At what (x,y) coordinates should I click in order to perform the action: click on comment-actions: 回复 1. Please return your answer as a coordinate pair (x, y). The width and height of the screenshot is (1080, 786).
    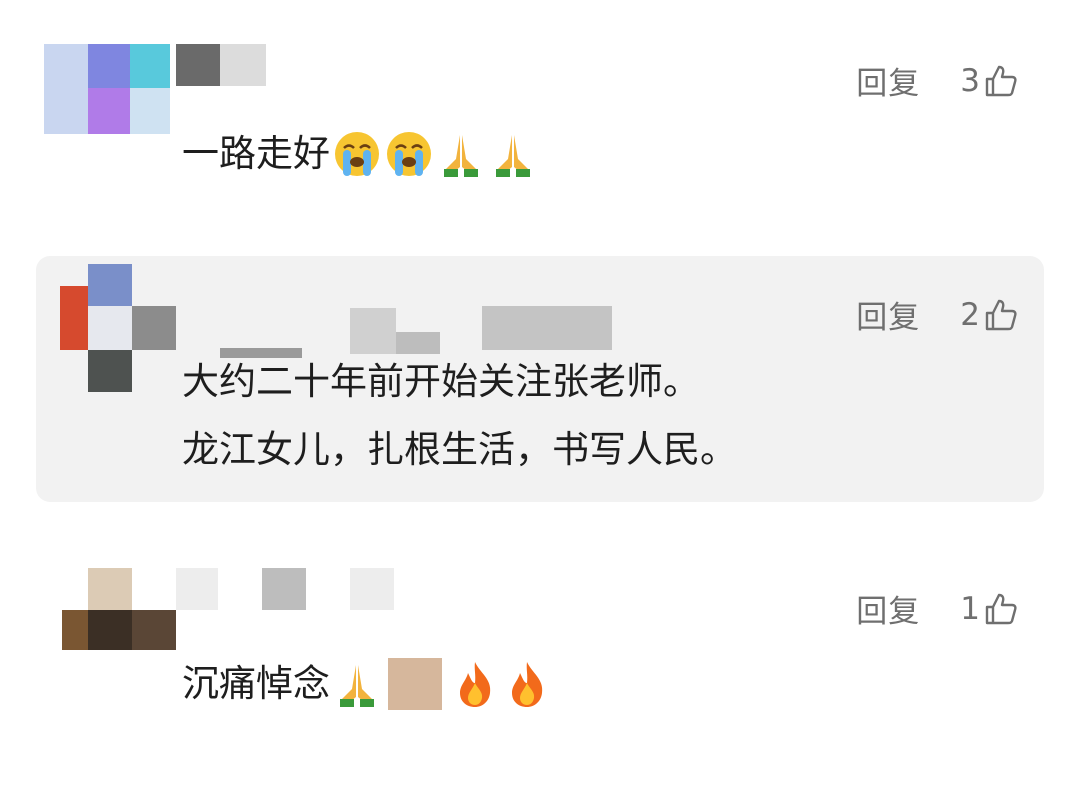
    Looking at the image, I should click on (937, 608).